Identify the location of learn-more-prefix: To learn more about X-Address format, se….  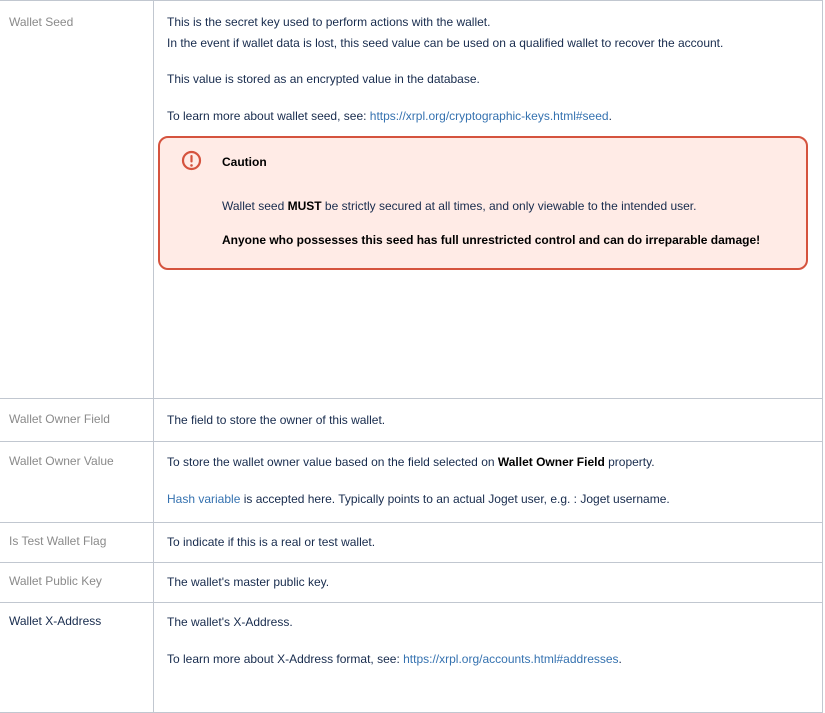
(285, 659).